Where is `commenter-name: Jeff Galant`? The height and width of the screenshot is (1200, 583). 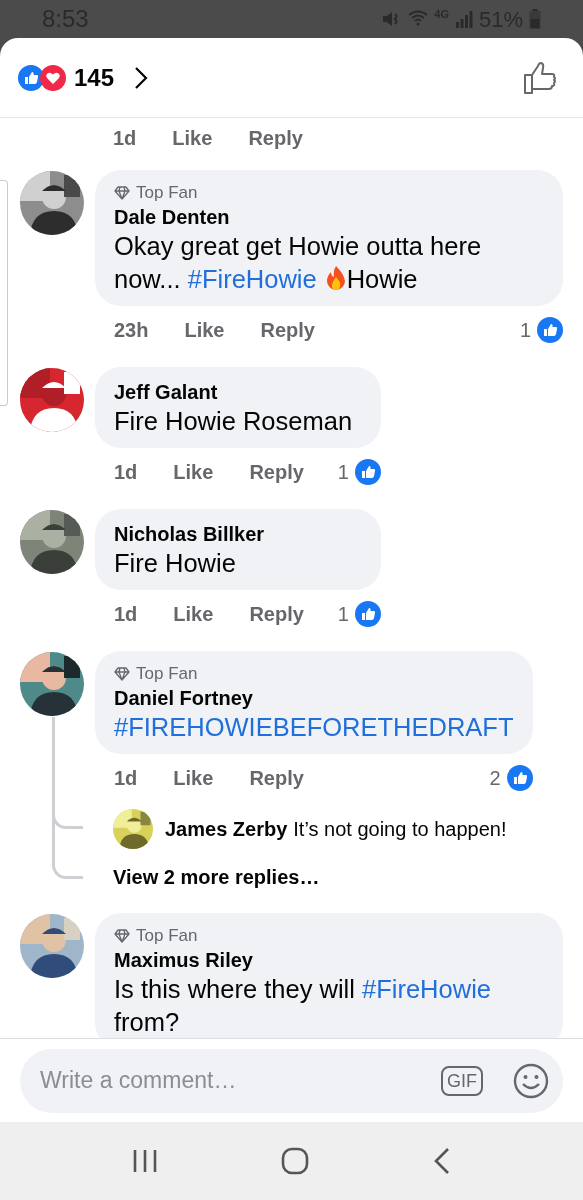 commenter-name: Jeff Galant is located at coordinates (238, 392).